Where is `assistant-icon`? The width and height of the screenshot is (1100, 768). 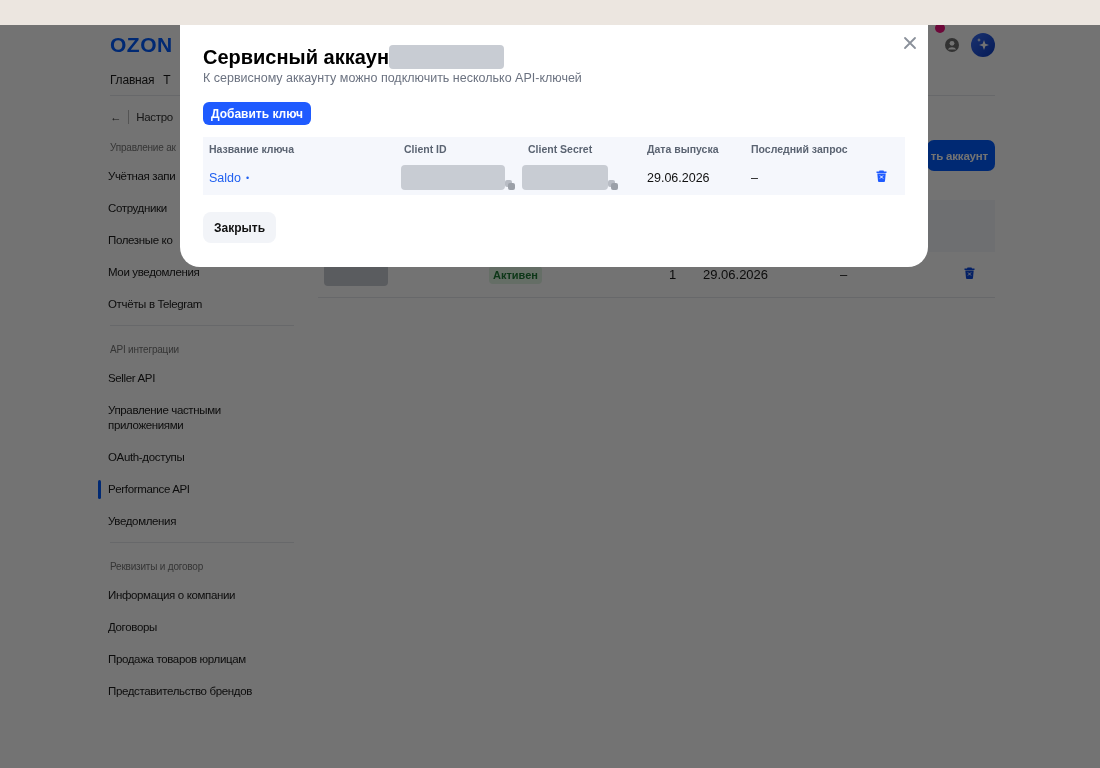 assistant-icon is located at coordinates (983, 45).